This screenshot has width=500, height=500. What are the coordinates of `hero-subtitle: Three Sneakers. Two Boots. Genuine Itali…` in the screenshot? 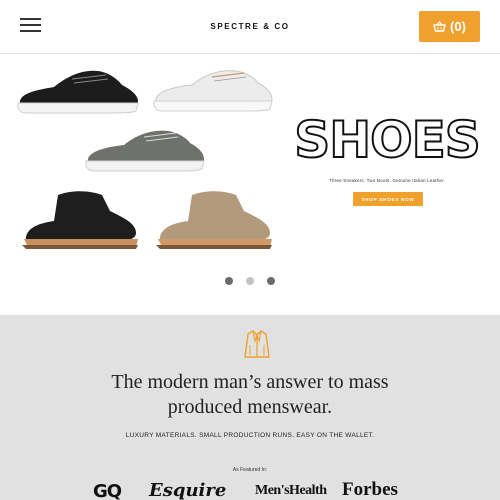 It's located at (387, 180).